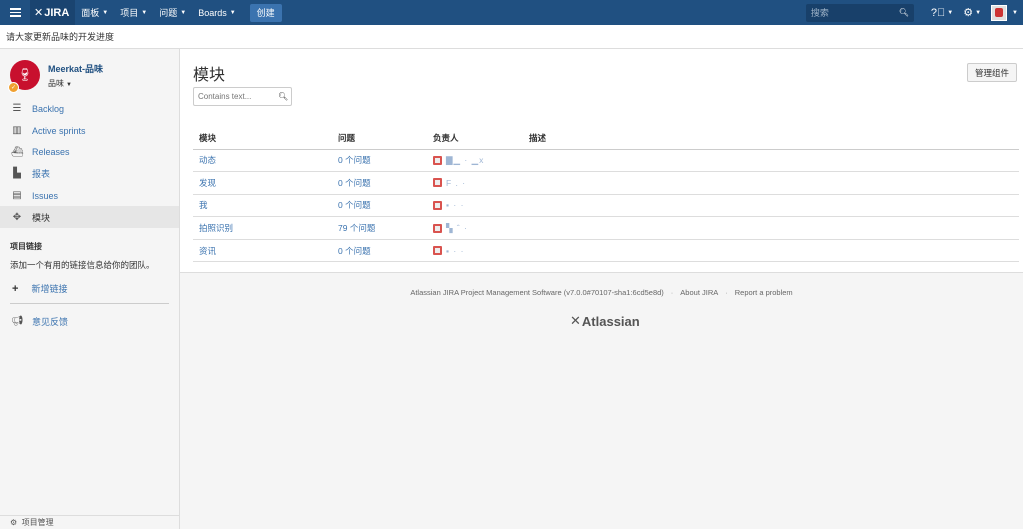 Image resolution: width=1023 pixels, height=529 pixels. What do you see at coordinates (238, 96) in the screenshot?
I see `filter-input` at bounding box center [238, 96].